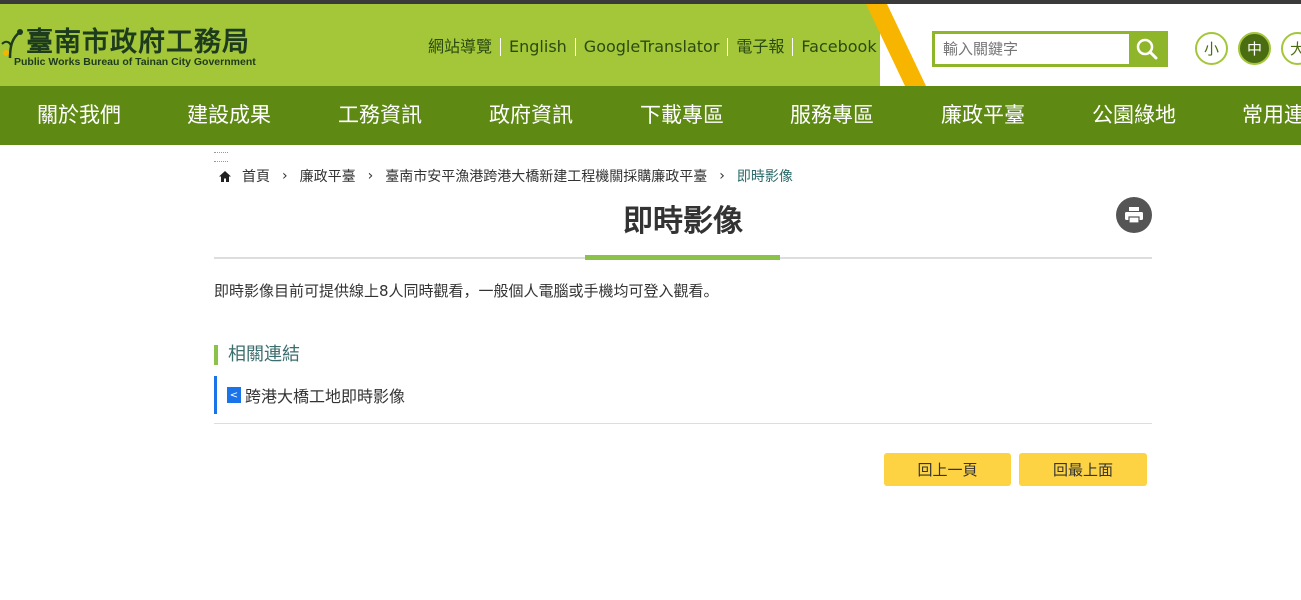 This screenshot has width=1301, height=600. What do you see at coordinates (764, 177) in the screenshot?
I see `breadcrumb-current: 即時影像` at bounding box center [764, 177].